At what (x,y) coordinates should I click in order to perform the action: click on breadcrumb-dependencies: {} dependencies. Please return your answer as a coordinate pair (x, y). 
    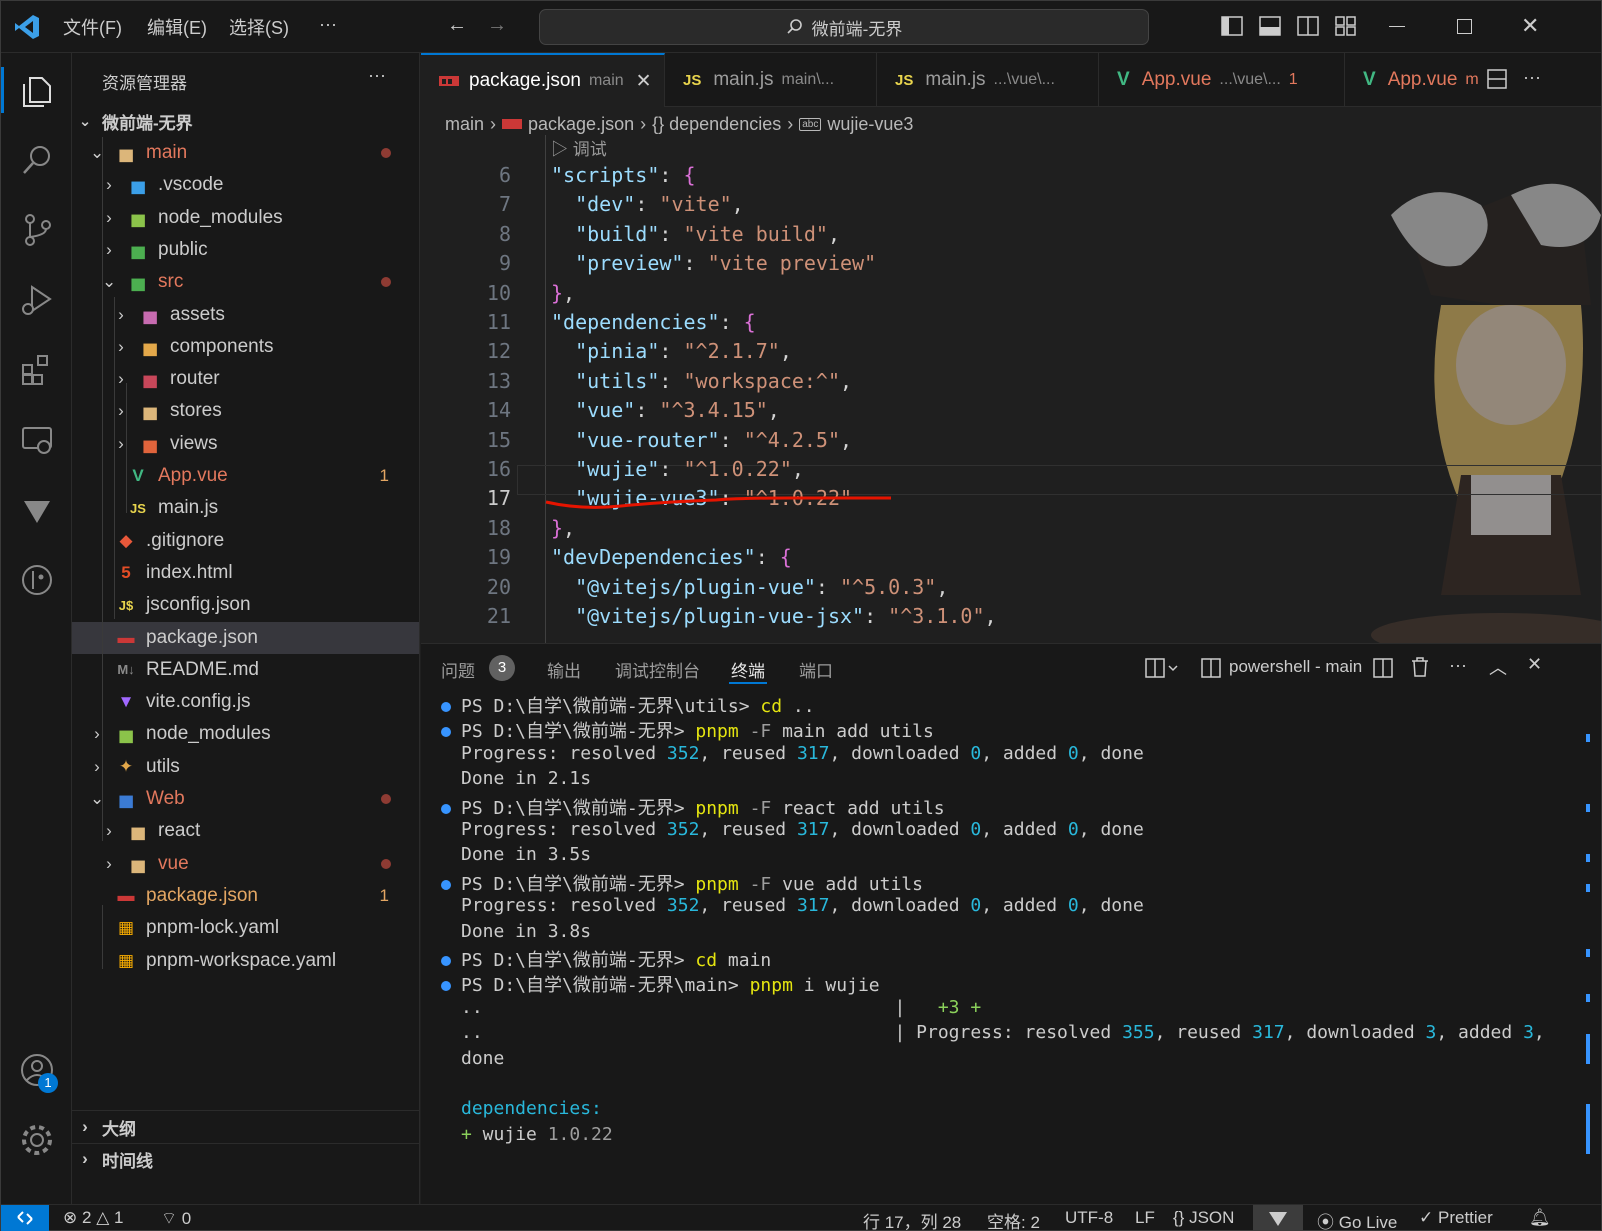
    Looking at the image, I should click on (716, 124).